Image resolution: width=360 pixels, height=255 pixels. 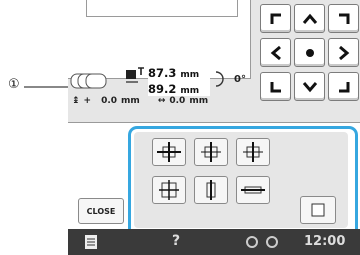 What do you see at coordinates (135, 75) in the screenshot?
I see `pattern-size-icon` at bounding box center [135, 75].